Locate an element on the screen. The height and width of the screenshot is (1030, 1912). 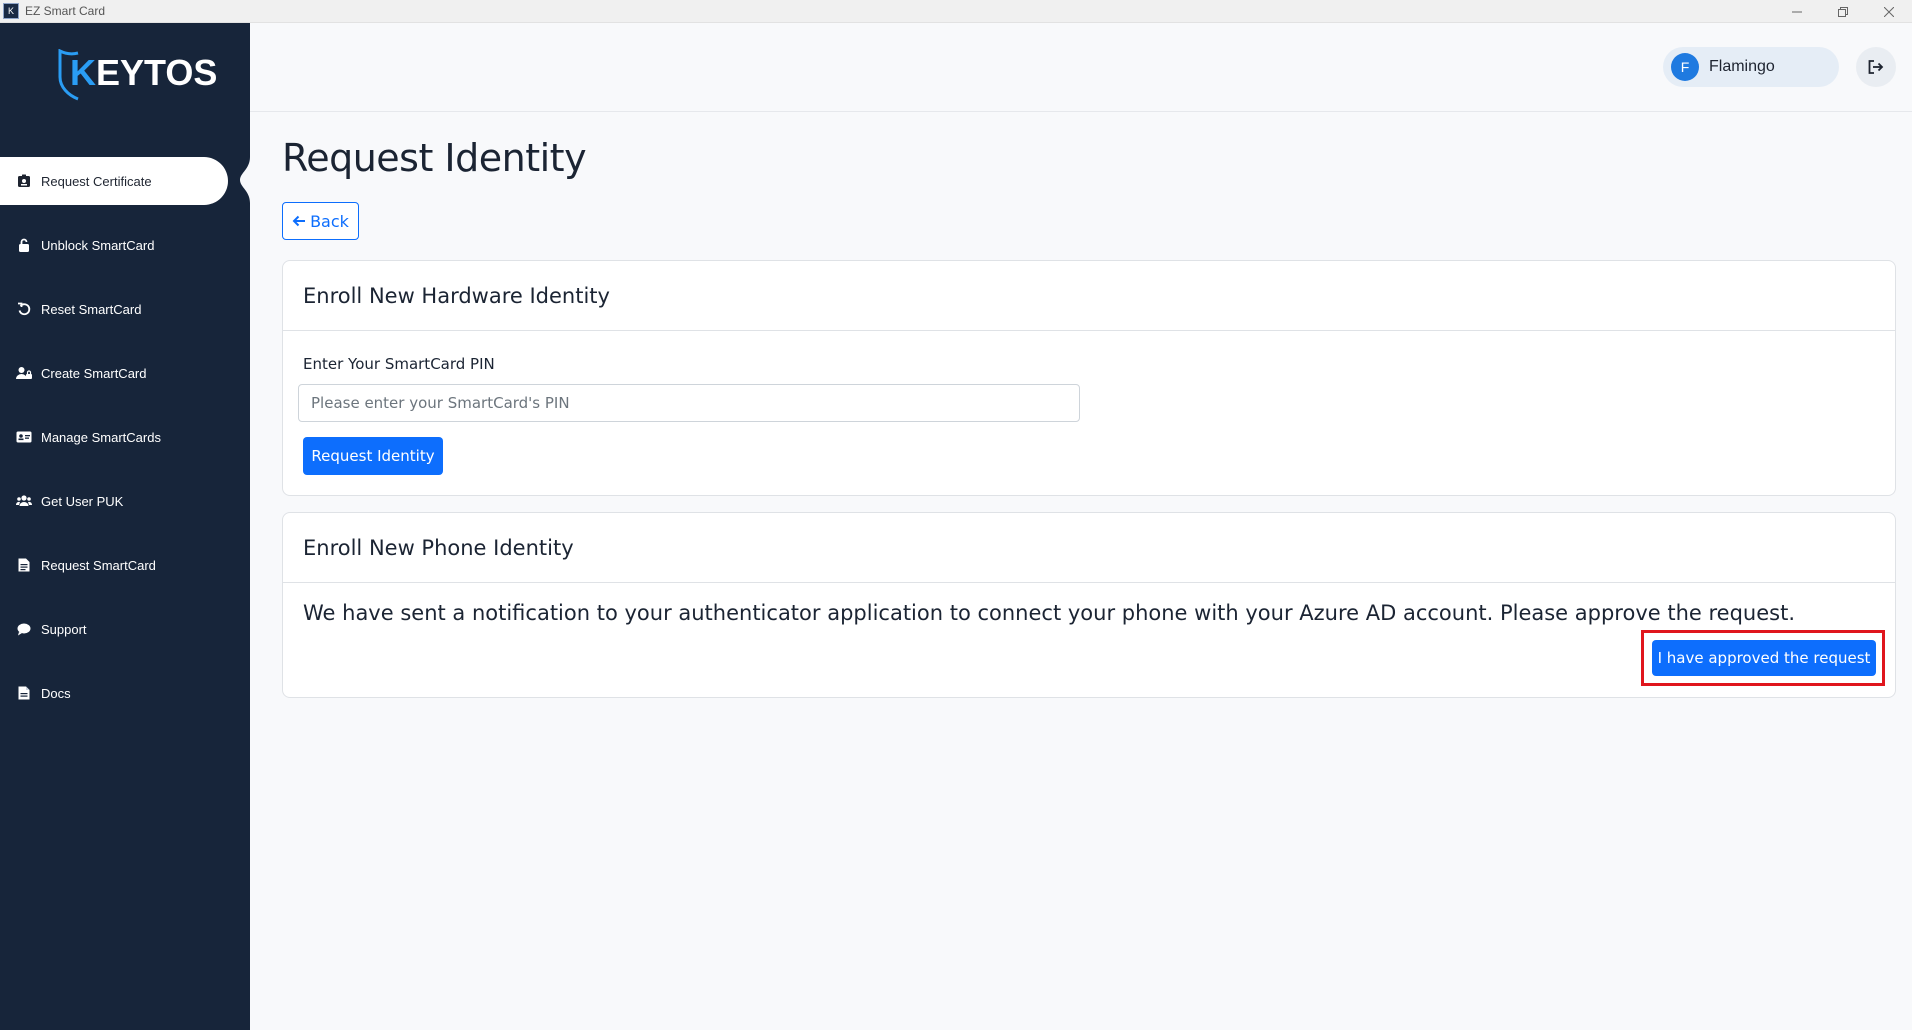
request-identity-button: Request Identity is located at coordinates (373, 456).